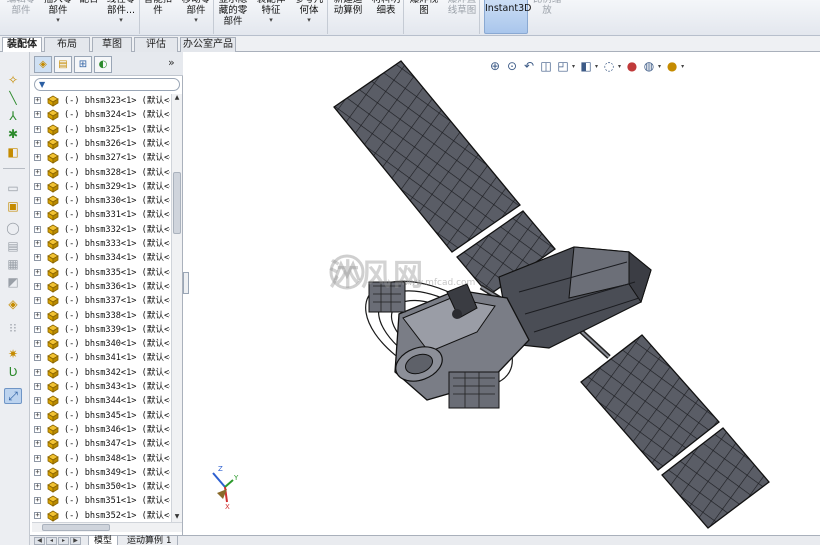  What do you see at coordinates (13, 134) in the screenshot?
I see `point-icon: ✱` at bounding box center [13, 134].